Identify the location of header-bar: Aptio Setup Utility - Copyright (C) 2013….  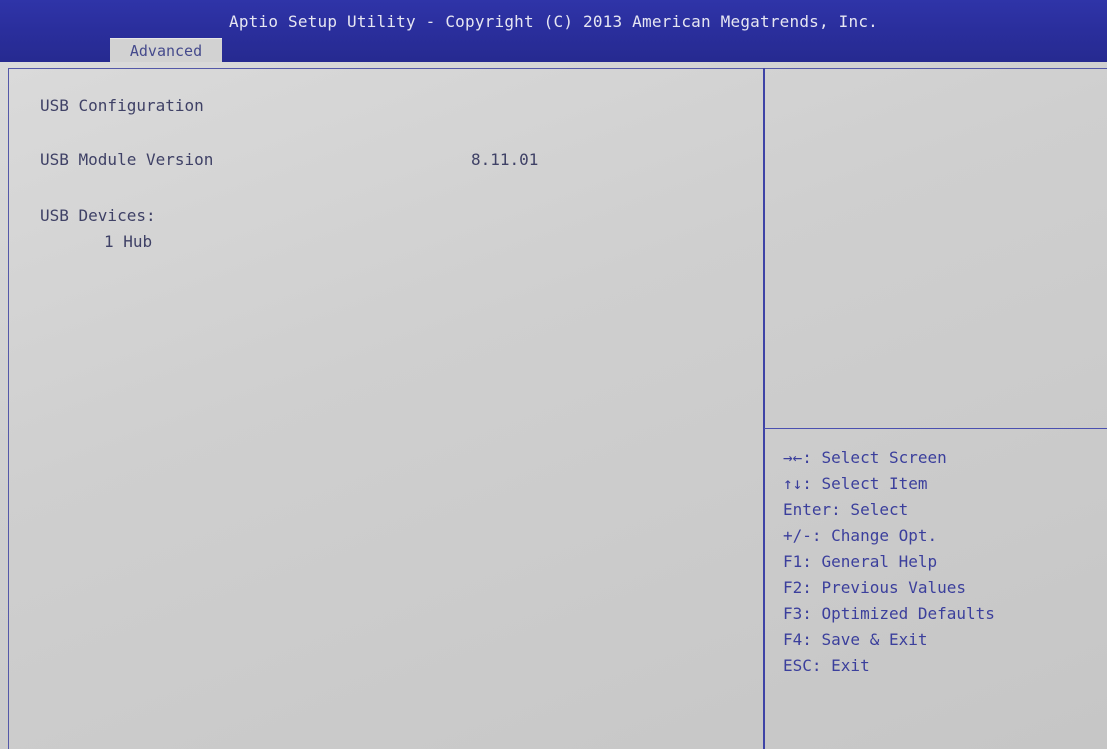
(553, 31).